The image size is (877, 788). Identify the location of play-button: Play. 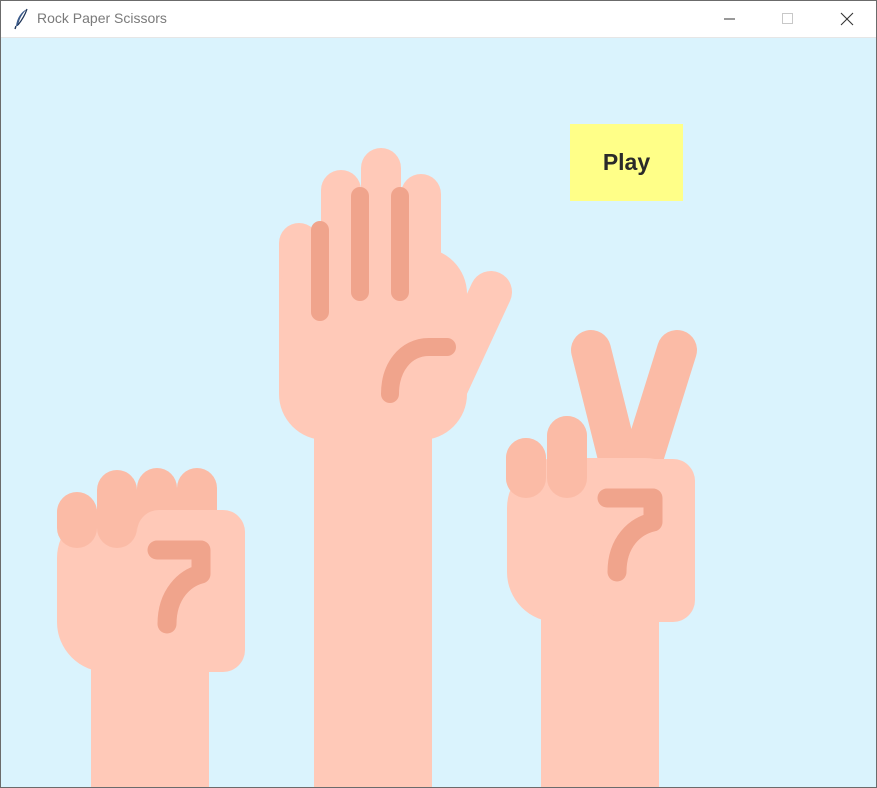
(626, 162).